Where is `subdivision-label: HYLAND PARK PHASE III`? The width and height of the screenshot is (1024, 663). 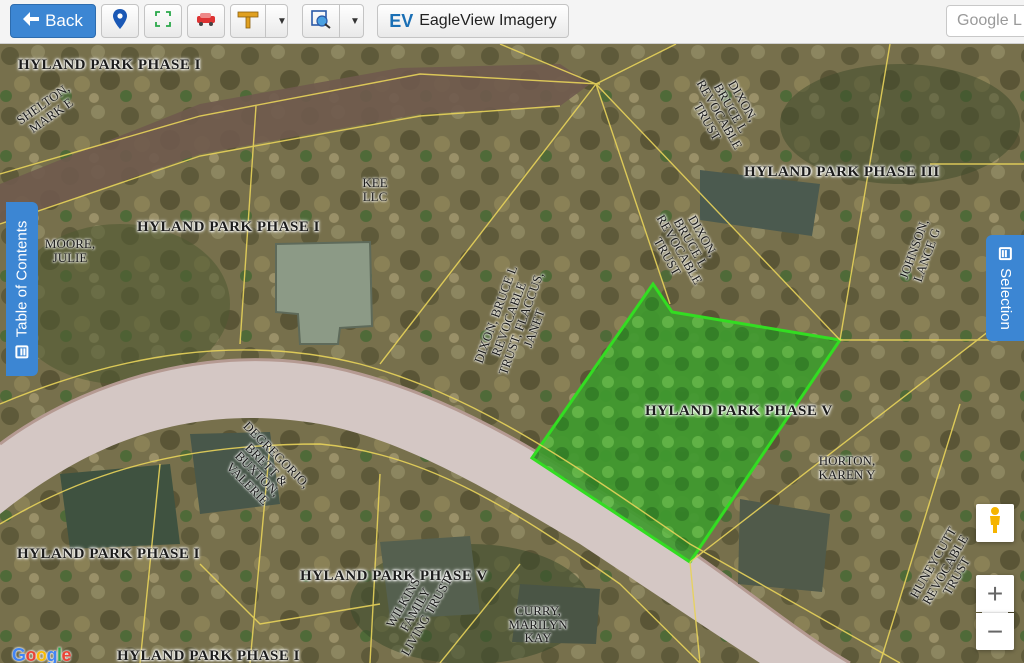
subdivision-label: HYLAND PARK PHASE III is located at coordinates (842, 172).